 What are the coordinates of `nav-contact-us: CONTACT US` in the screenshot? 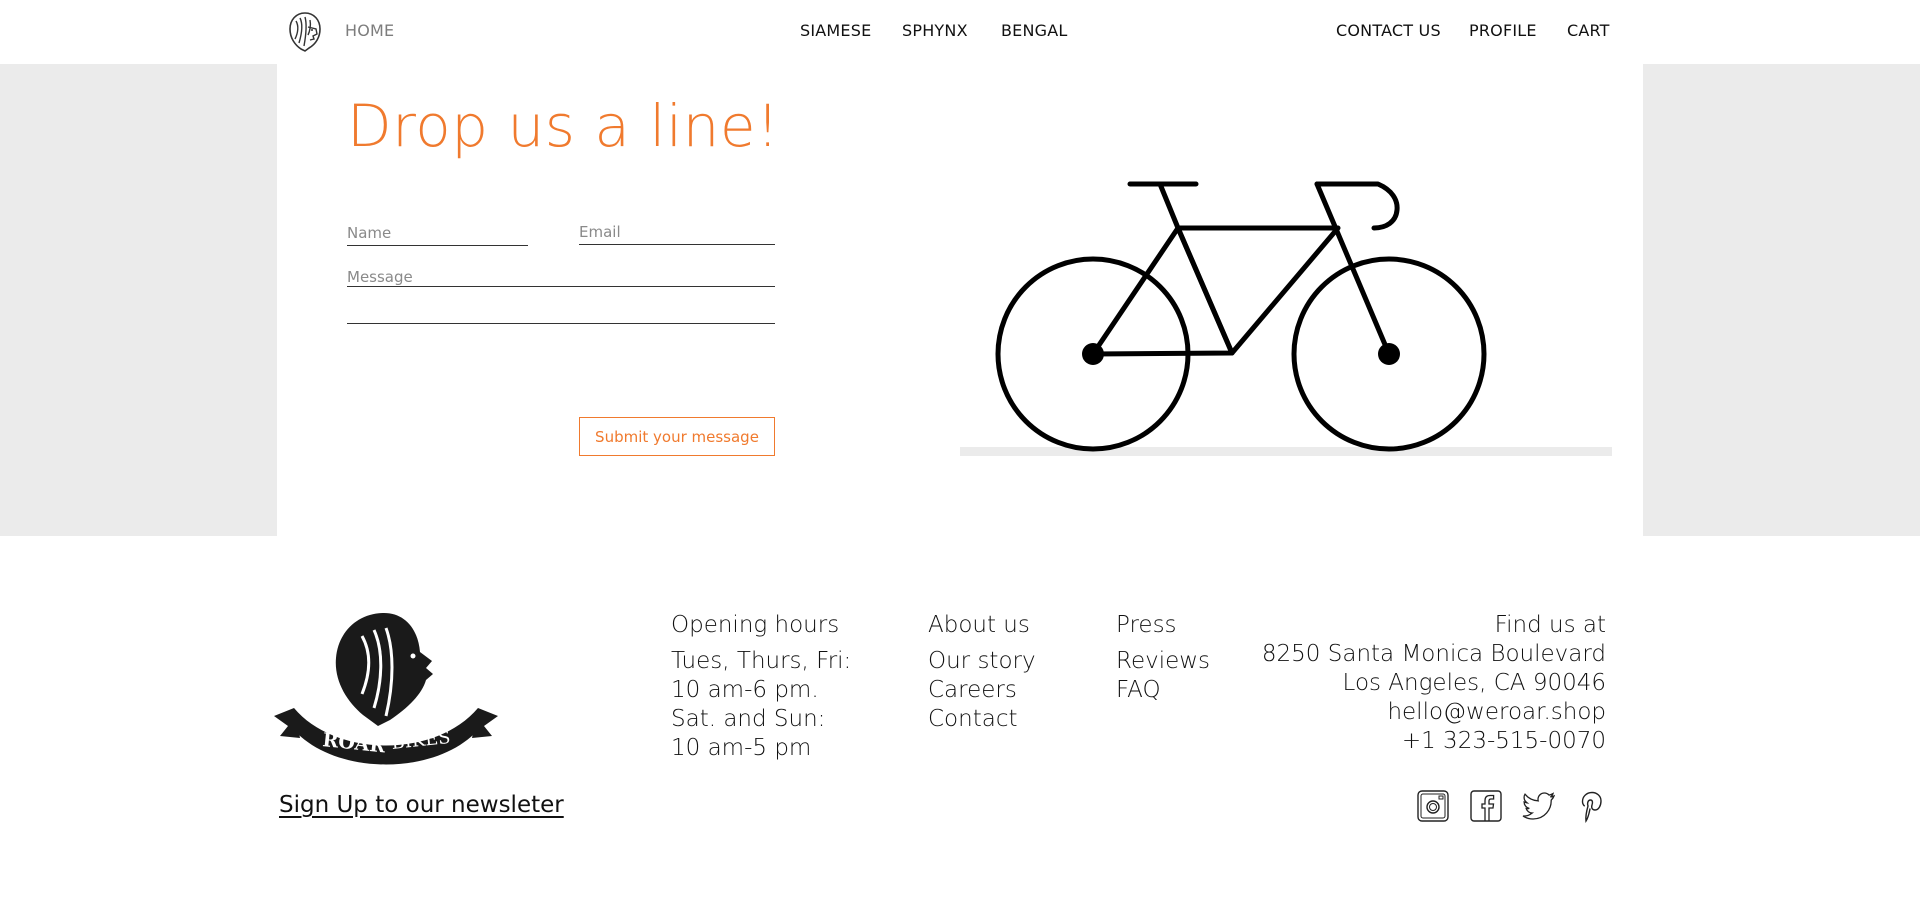 It's located at (1388, 30).